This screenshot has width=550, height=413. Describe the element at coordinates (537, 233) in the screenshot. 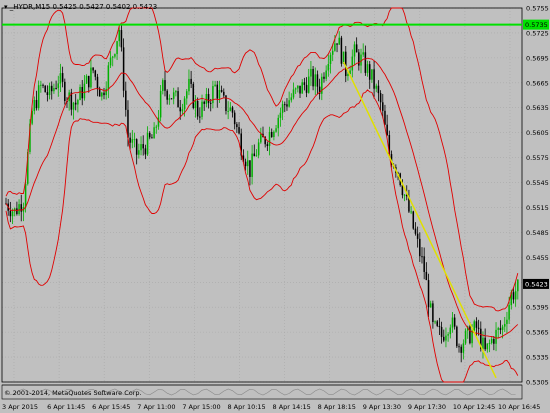

I see `y-tick-label: 0.5485` at that location.